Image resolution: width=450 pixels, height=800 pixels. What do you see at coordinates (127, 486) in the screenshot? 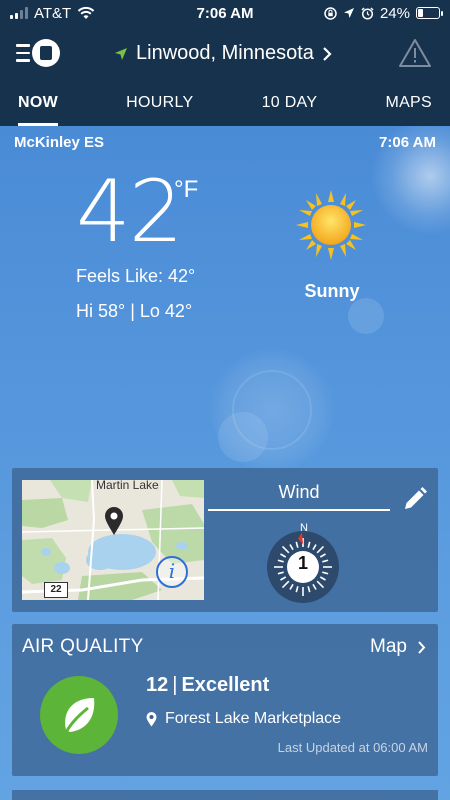
I see `map-place-label: Martin Lake` at bounding box center [127, 486].